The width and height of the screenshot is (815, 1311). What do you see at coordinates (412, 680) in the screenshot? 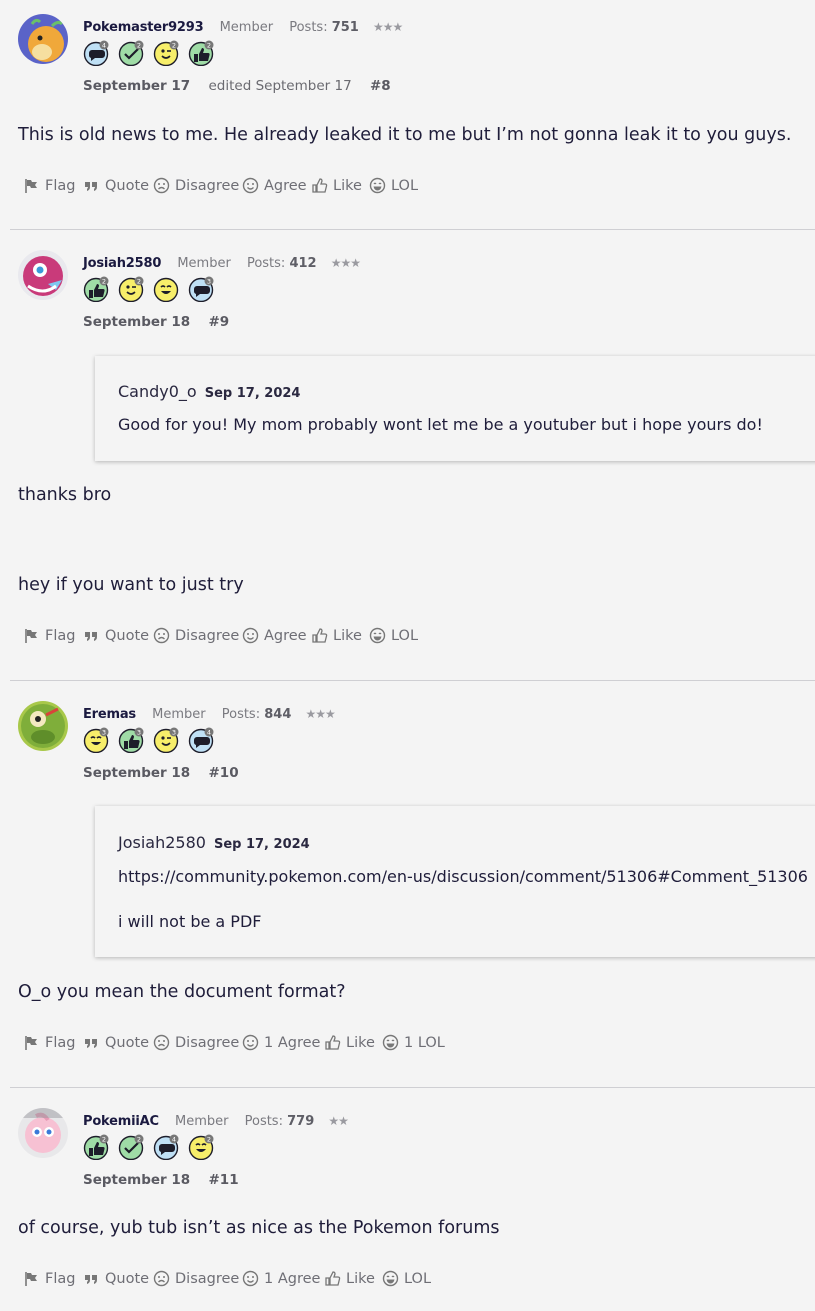
I see `post-divider` at bounding box center [412, 680].